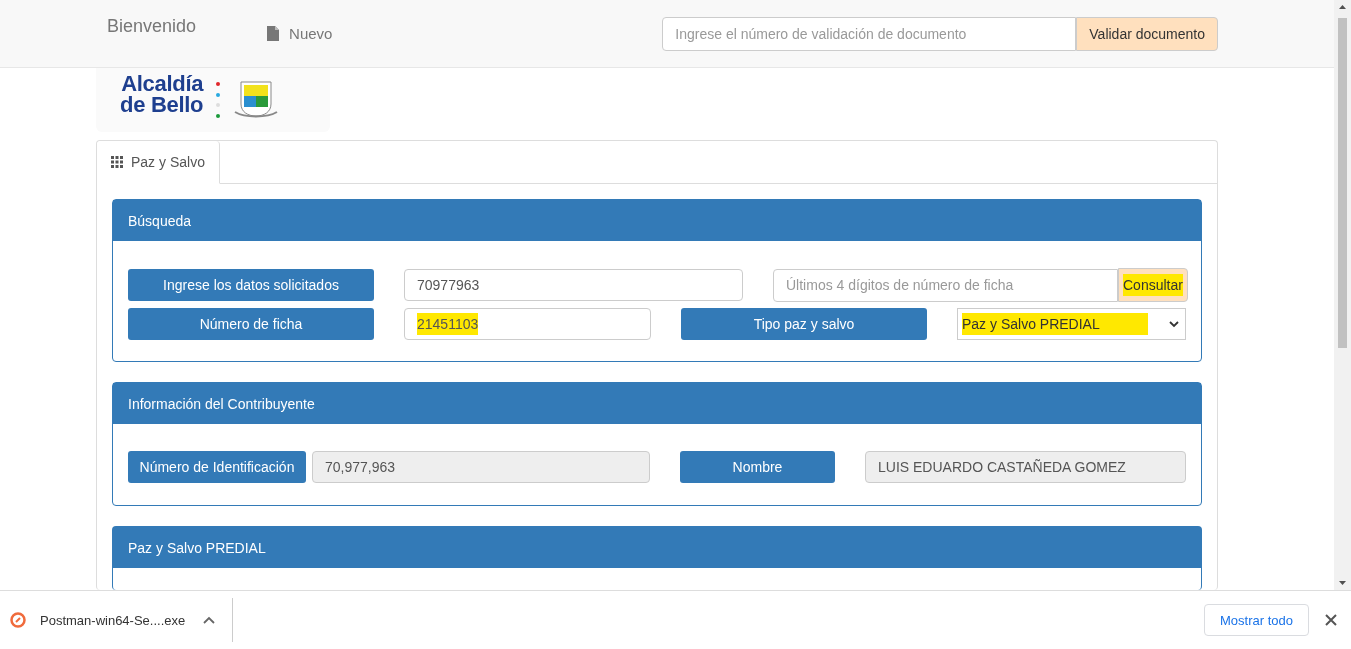  Describe the element at coordinates (256, 100) in the screenshot. I see `coat-of-arms-drawing` at that location.